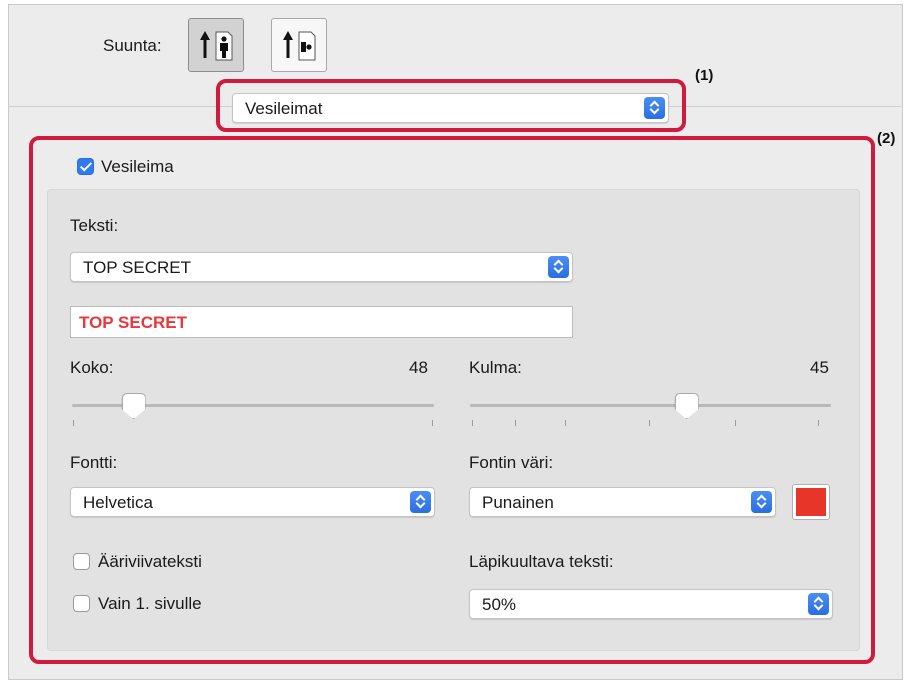  What do you see at coordinates (94, 225) in the screenshot?
I see `text-label: Teksti:` at bounding box center [94, 225].